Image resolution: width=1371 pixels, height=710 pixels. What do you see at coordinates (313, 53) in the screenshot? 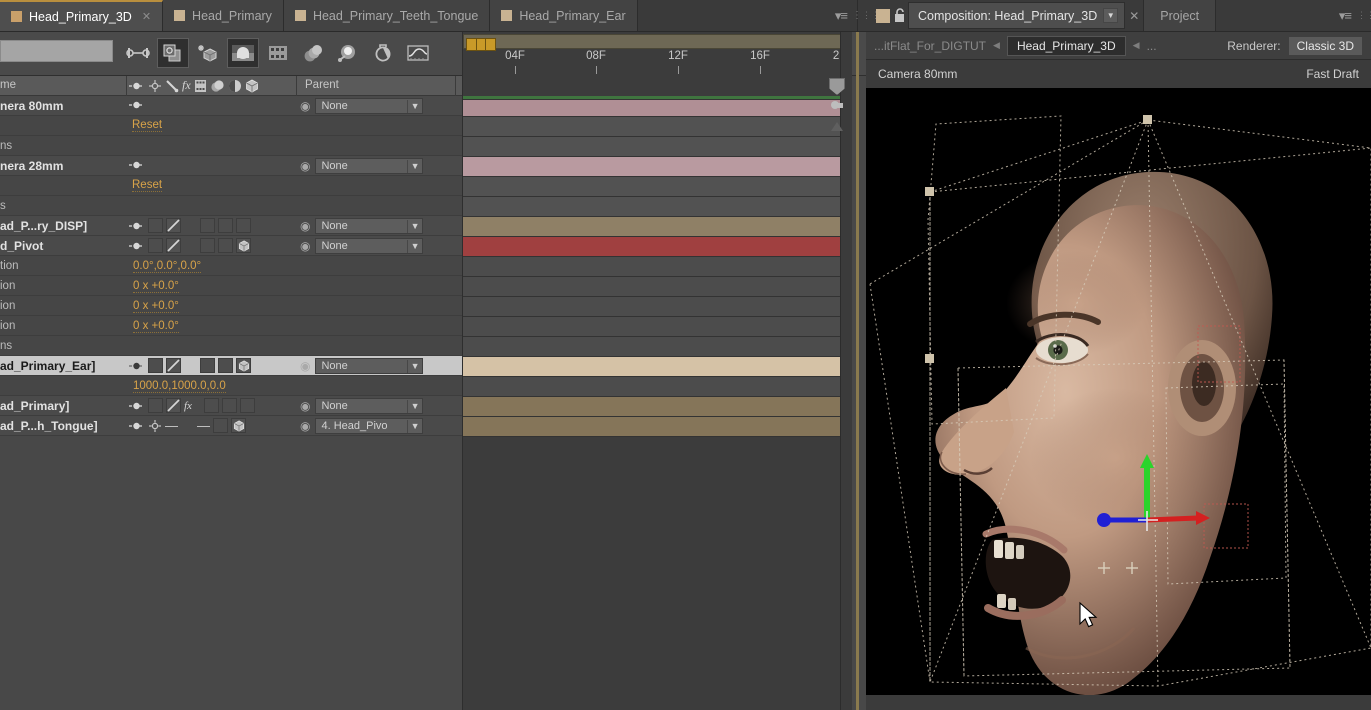
I see `spheres-icon` at bounding box center [313, 53].